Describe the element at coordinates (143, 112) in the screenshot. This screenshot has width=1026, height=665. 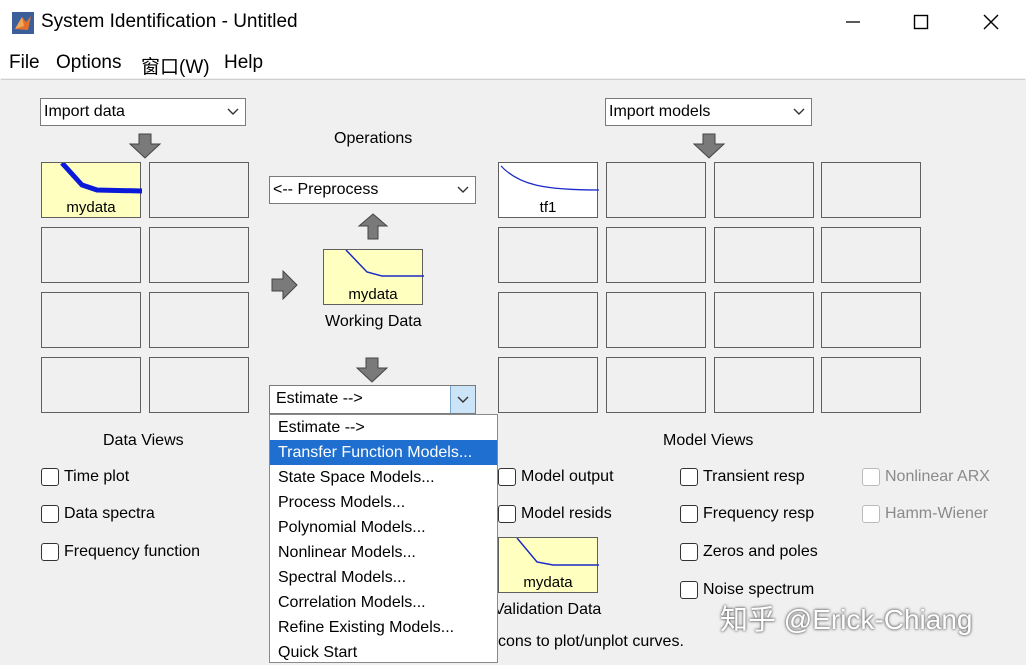
I see `import-data-dropdown: Import data` at that location.